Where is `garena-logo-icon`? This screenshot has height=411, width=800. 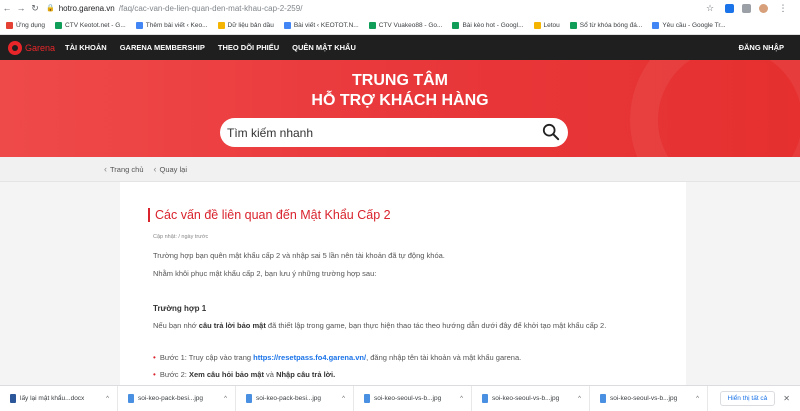 garena-logo-icon is located at coordinates (15, 47).